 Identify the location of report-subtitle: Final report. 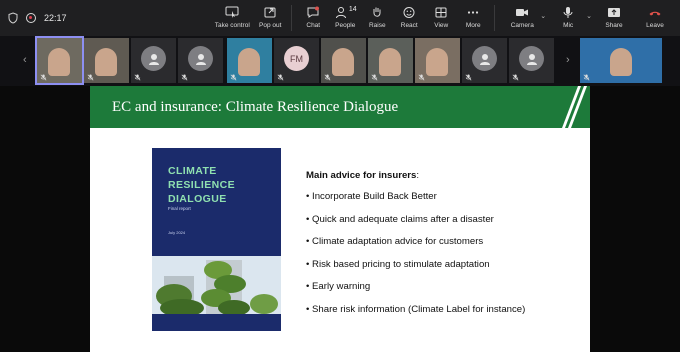
(179, 208).